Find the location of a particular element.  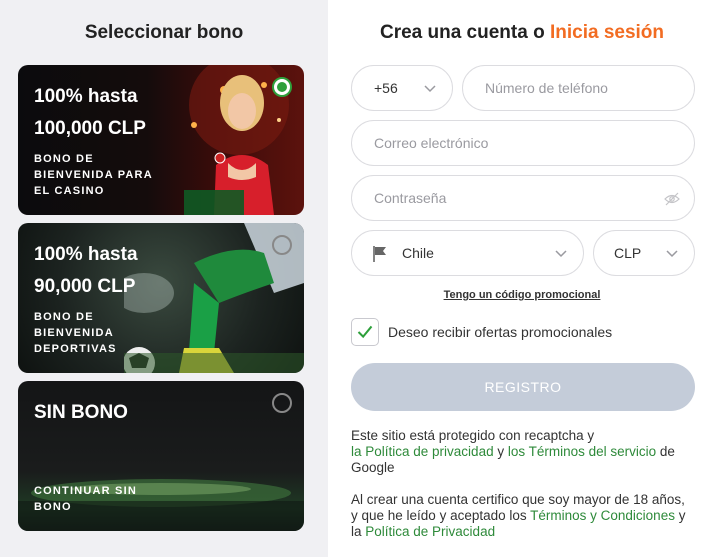

bonus-radio-casino is located at coordinates (282, 87).